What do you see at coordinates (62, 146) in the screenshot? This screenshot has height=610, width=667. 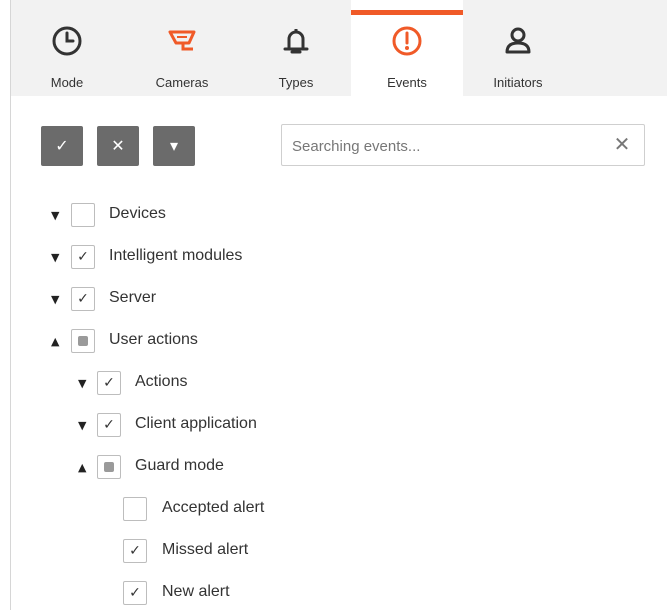 I see `select-all-button: ✓` at bounding box center [62, 146].